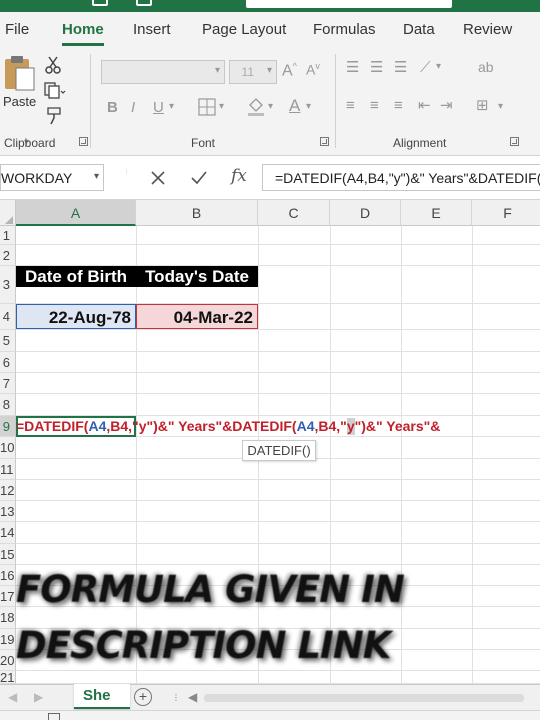 This screenshot has height=720, width=540. I want to click on wrap-text-icon: ab, so click(486, 67).